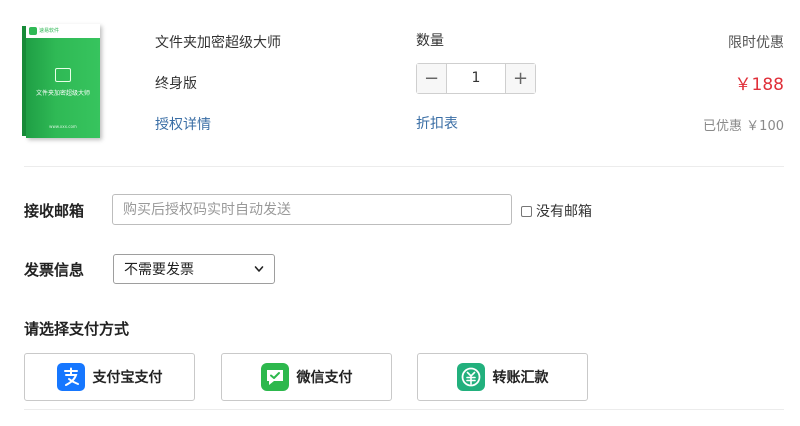 The width and height of the screenshot is (800, 426). I want to click on bank-transfer-button: 转账汇款, so click(502, 377).